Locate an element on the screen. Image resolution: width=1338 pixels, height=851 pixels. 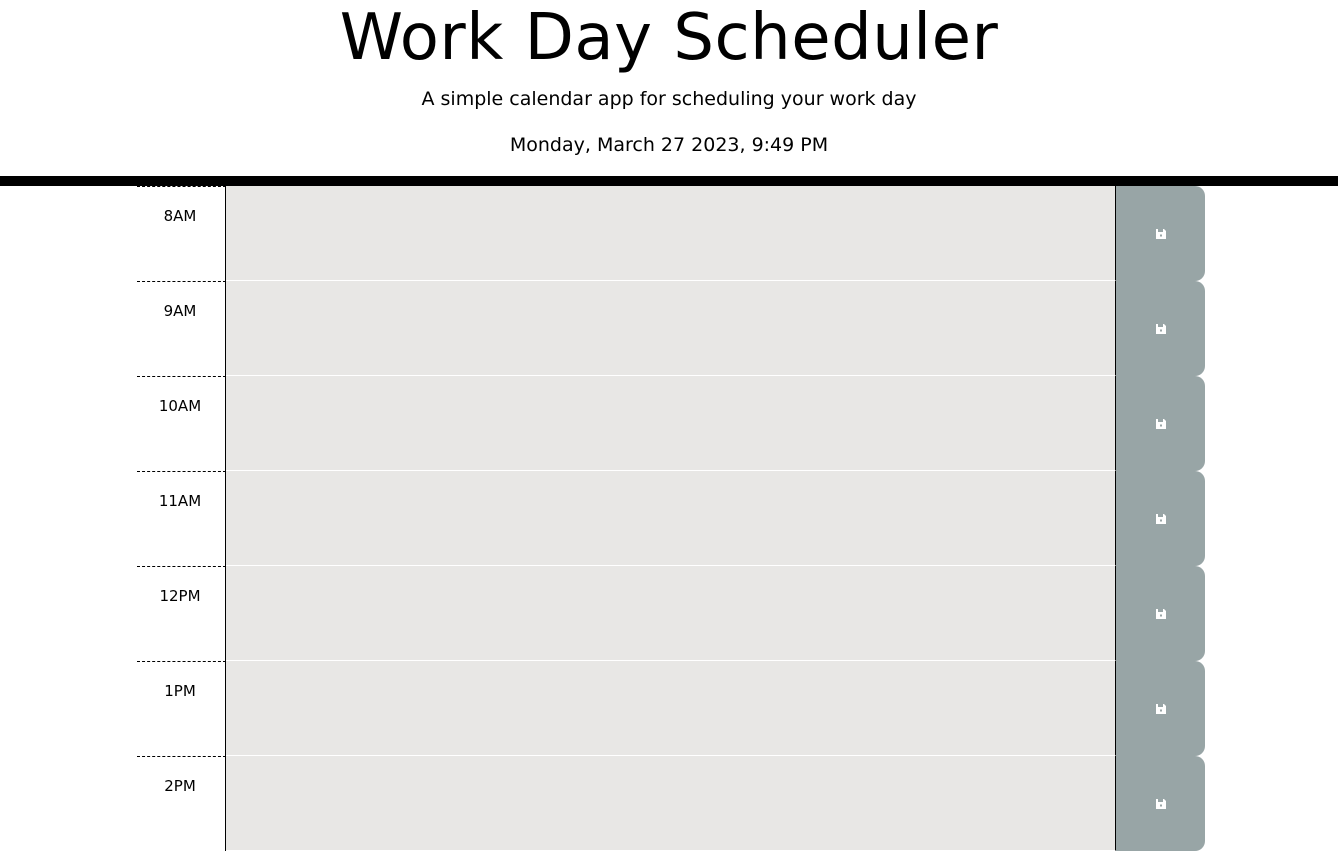
hour-label: 9AM is located at coordinates (181, 328).